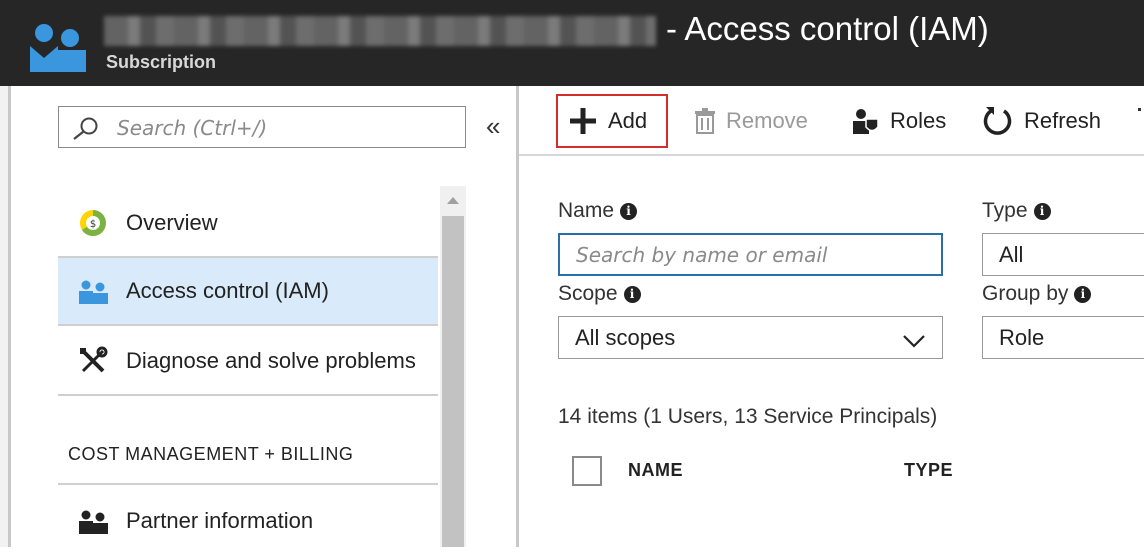 The image size is (1144, 555). I want to click on name-search-input, so click(750, 254).